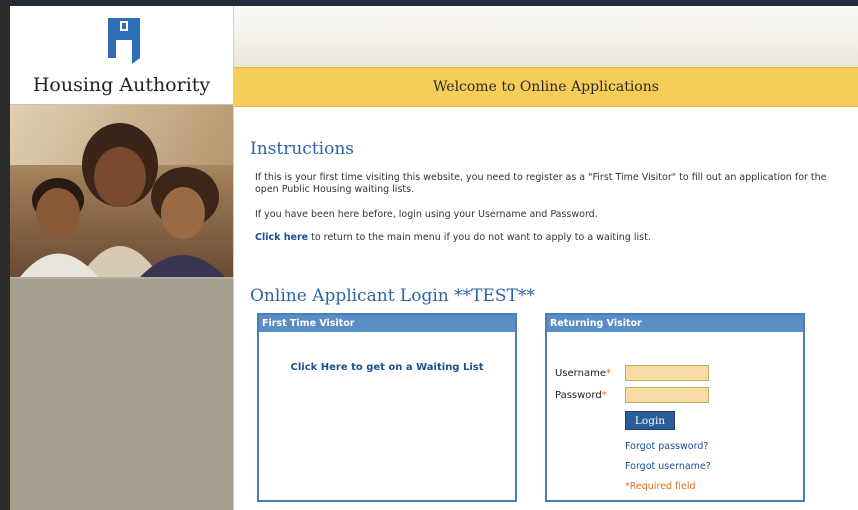 Image resolution: width=858 pixels, height=510 pixels. What do you see at coordinates (667, 395) in the screenshot?
I see `password-input` at bounding box center [667, 395].